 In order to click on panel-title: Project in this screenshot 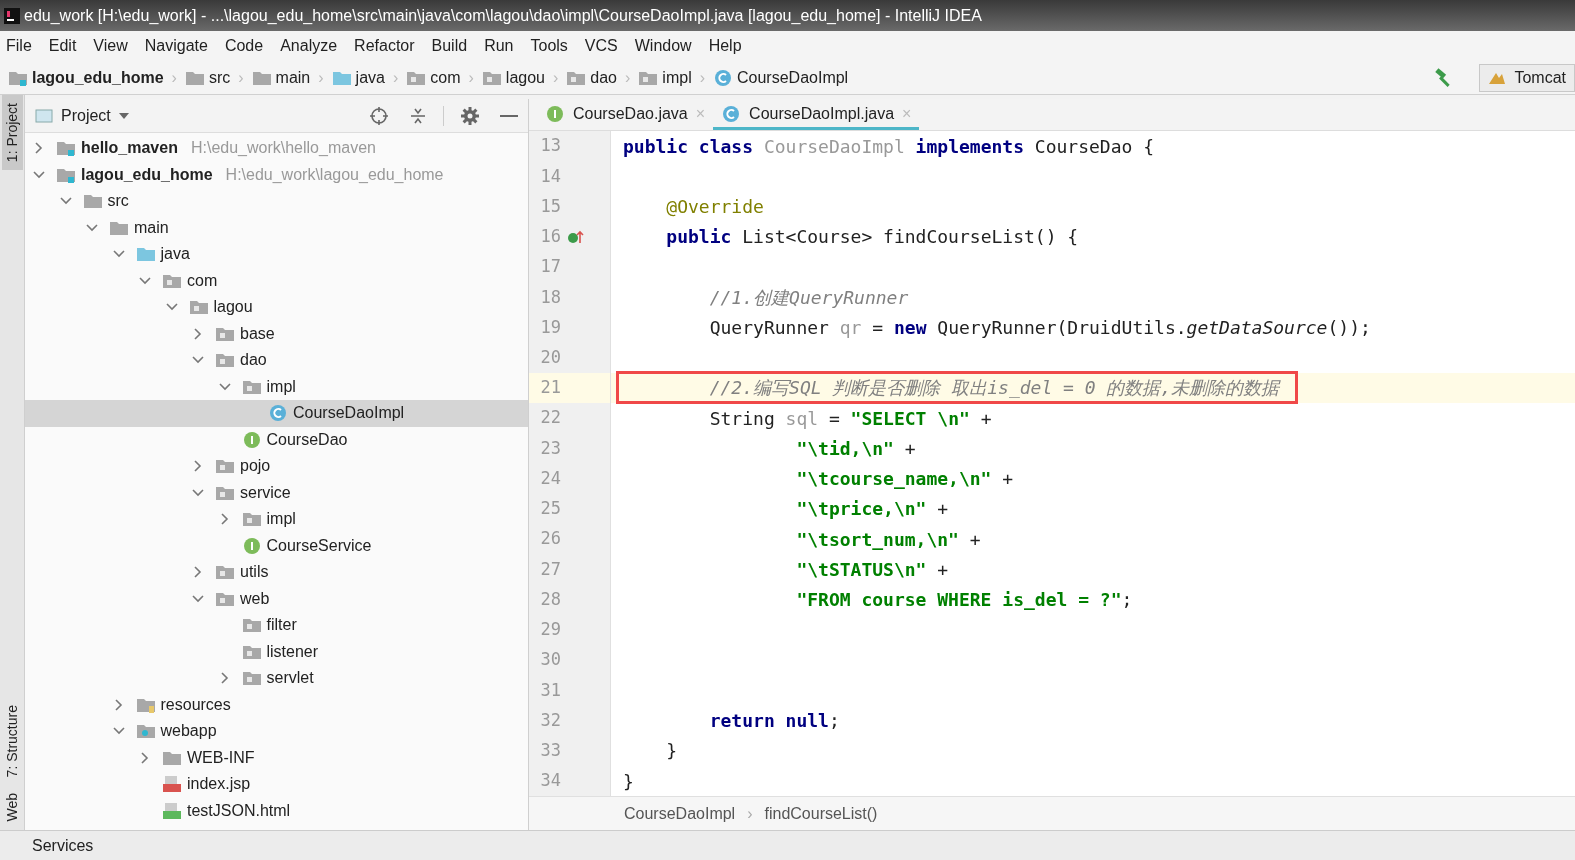, I will do `click(86, 115)`.